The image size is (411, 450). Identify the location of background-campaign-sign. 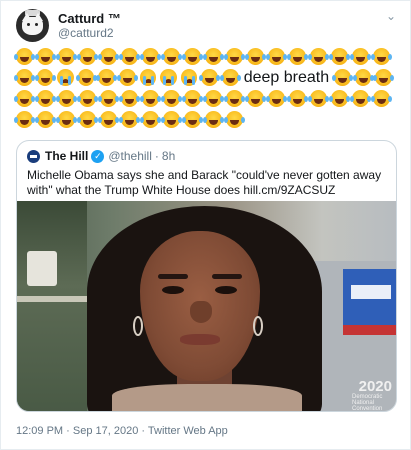
(369, 297).